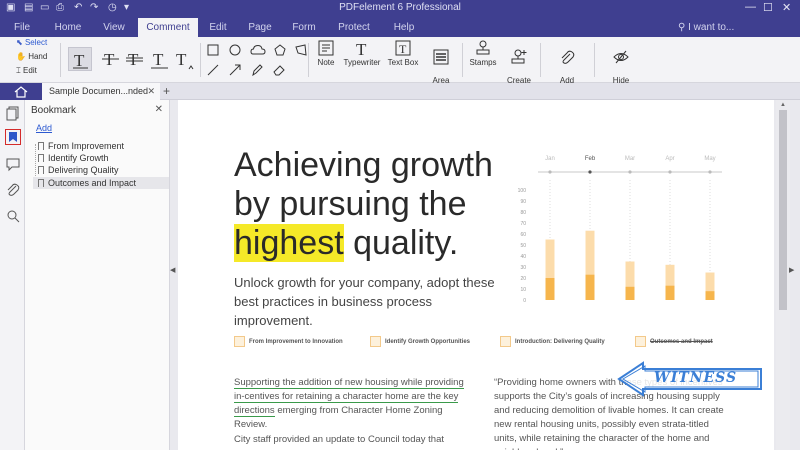  Describe the element at coordinates (289, 243) in the screenshot. I see `highlight-annotation: highest` at that location.